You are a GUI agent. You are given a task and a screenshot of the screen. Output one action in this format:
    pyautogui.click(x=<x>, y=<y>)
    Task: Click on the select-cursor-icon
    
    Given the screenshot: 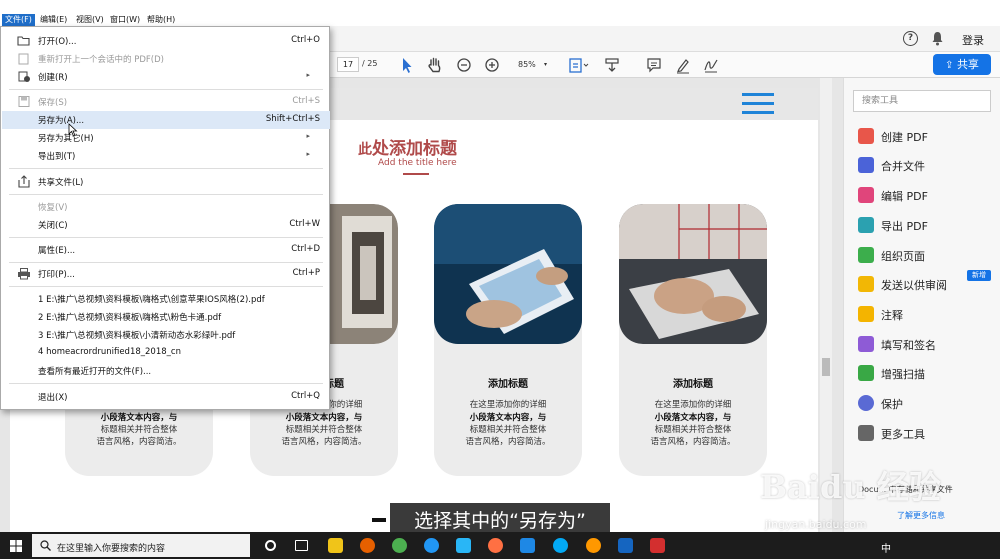 What is the action you would take?
    pyautogui.click(x=407, y=65)
    